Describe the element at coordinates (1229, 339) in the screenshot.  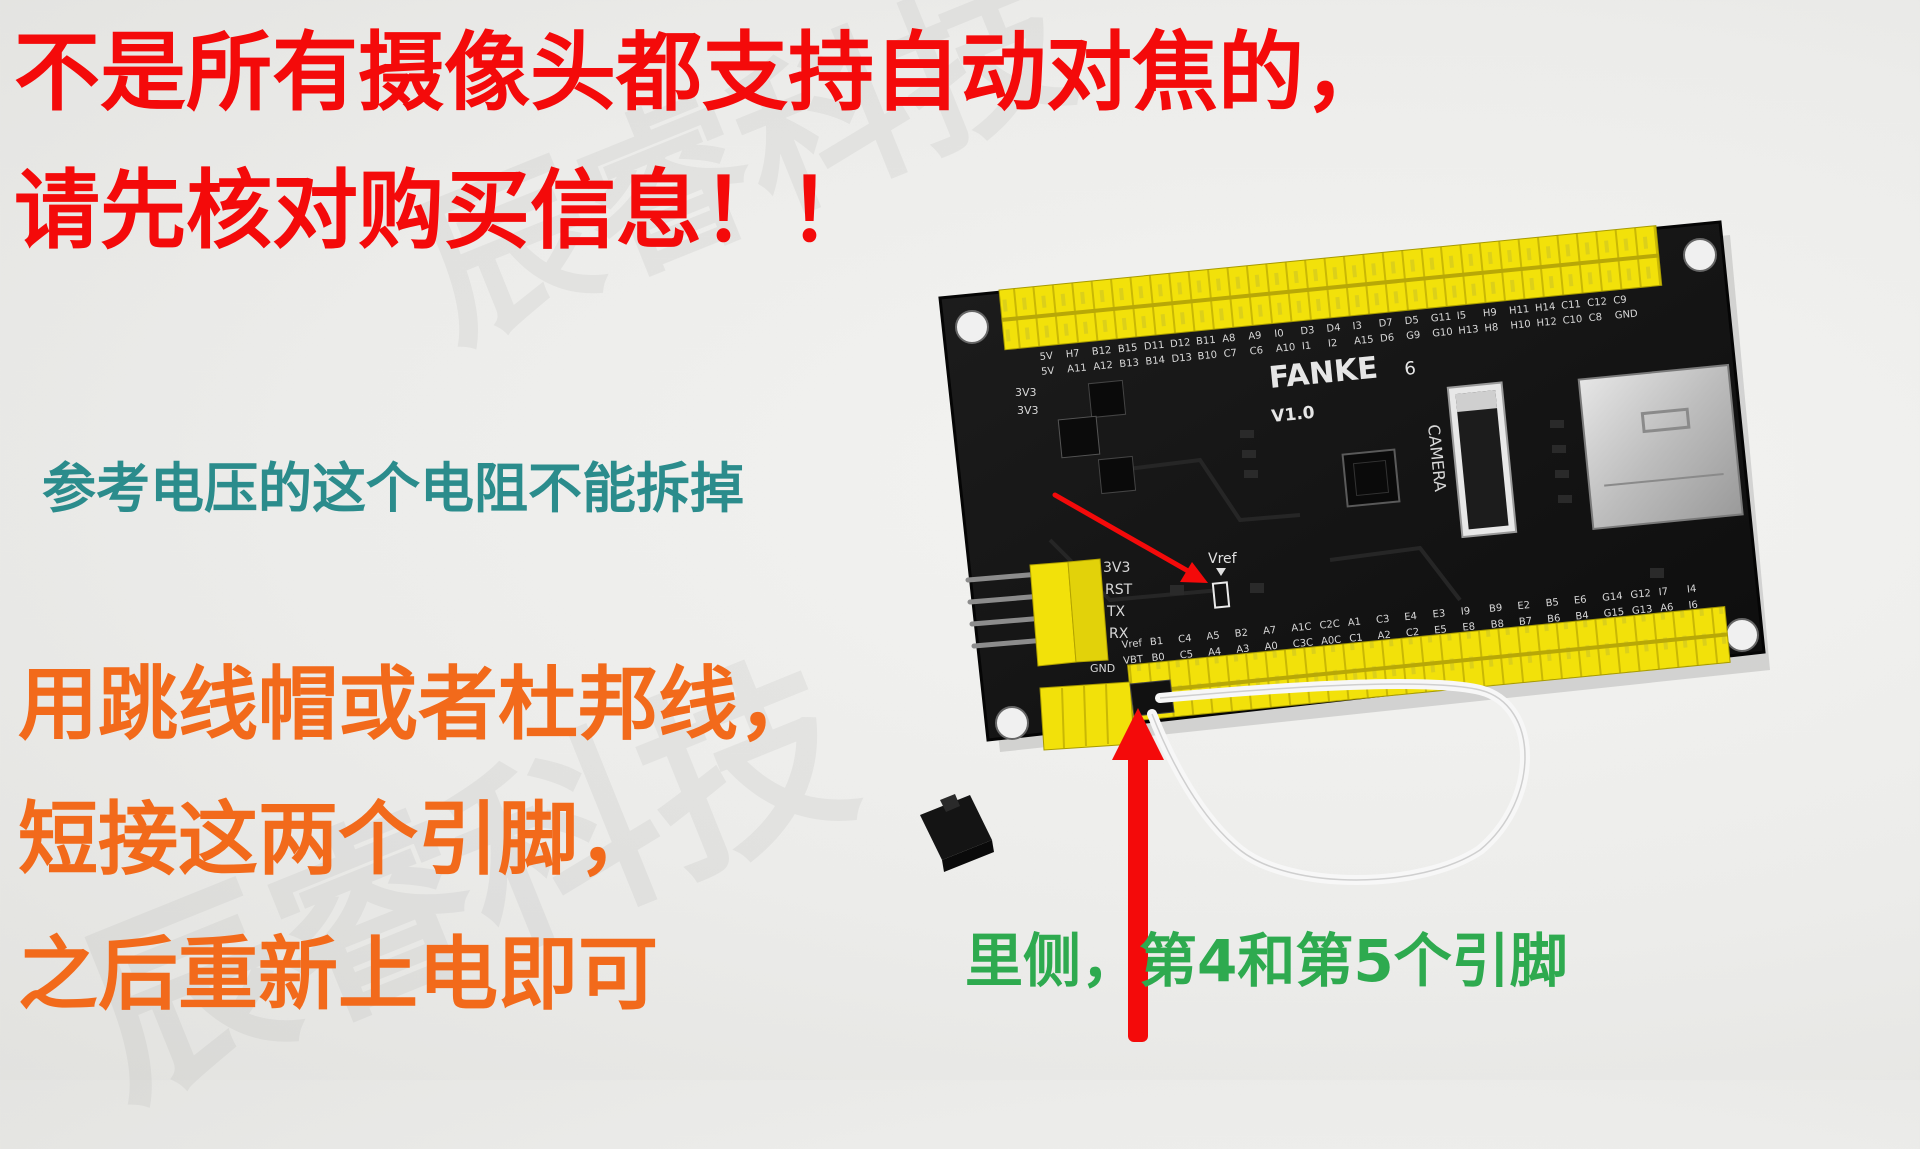
I see `pin-label: A8` at that location.